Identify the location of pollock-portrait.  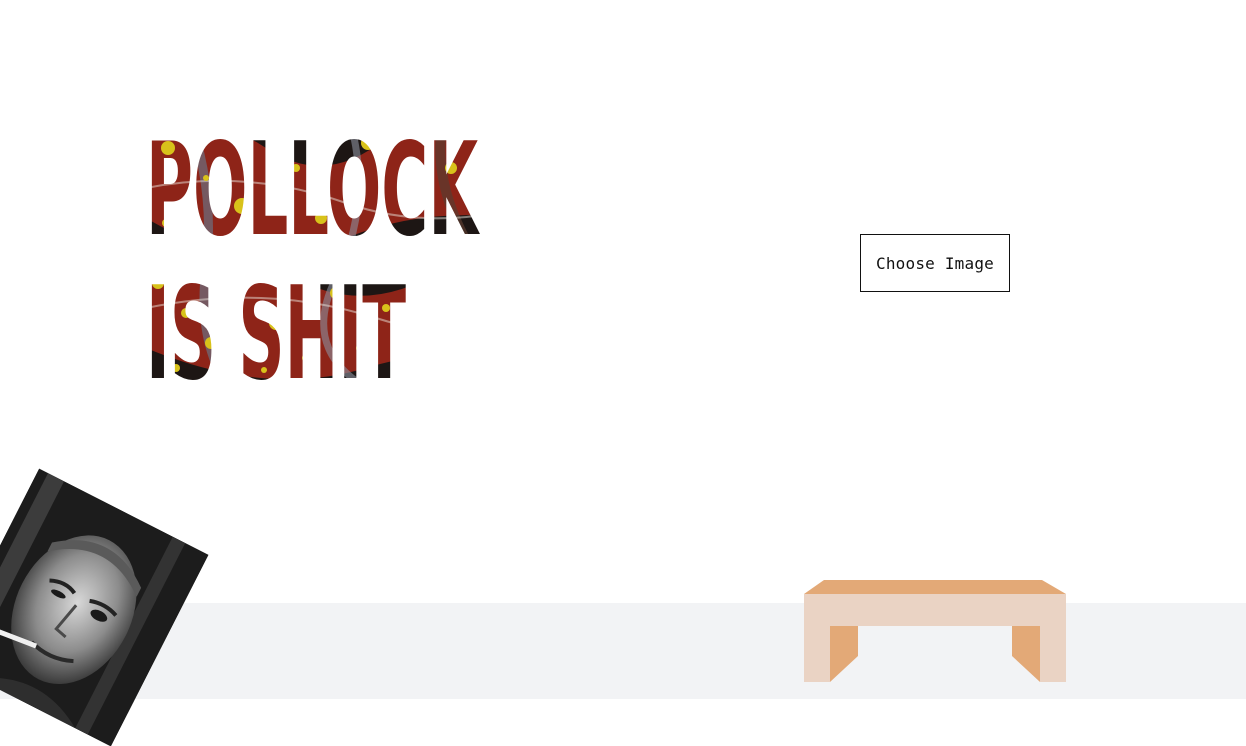
(104, 607).